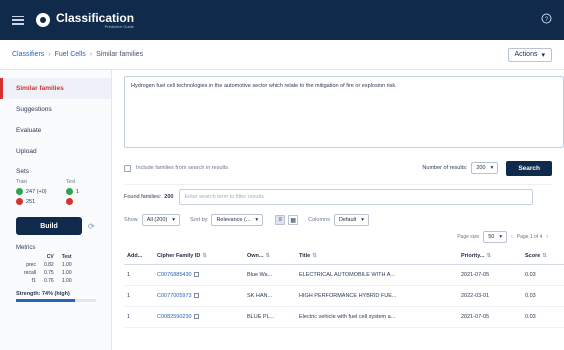 The height and width of the screenshot is (350, 564). What do you see at coordinates (69, 201) in the screenshot?
I see `negative-dot-icon` at bounding box center [69, 201].